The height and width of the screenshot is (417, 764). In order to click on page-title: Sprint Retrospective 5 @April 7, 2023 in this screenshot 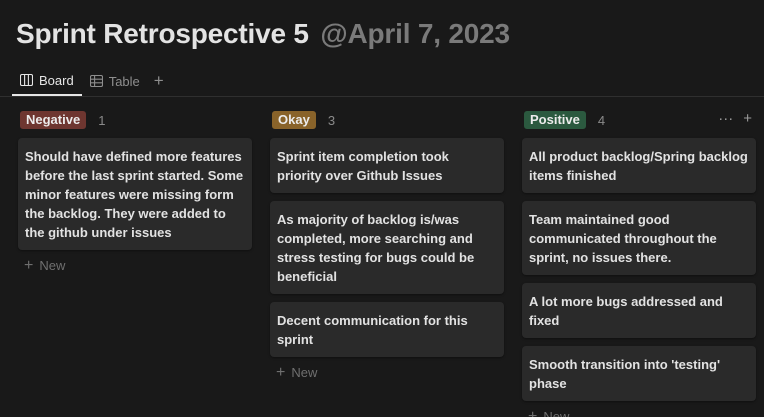, I will do `click(263, 34)`.